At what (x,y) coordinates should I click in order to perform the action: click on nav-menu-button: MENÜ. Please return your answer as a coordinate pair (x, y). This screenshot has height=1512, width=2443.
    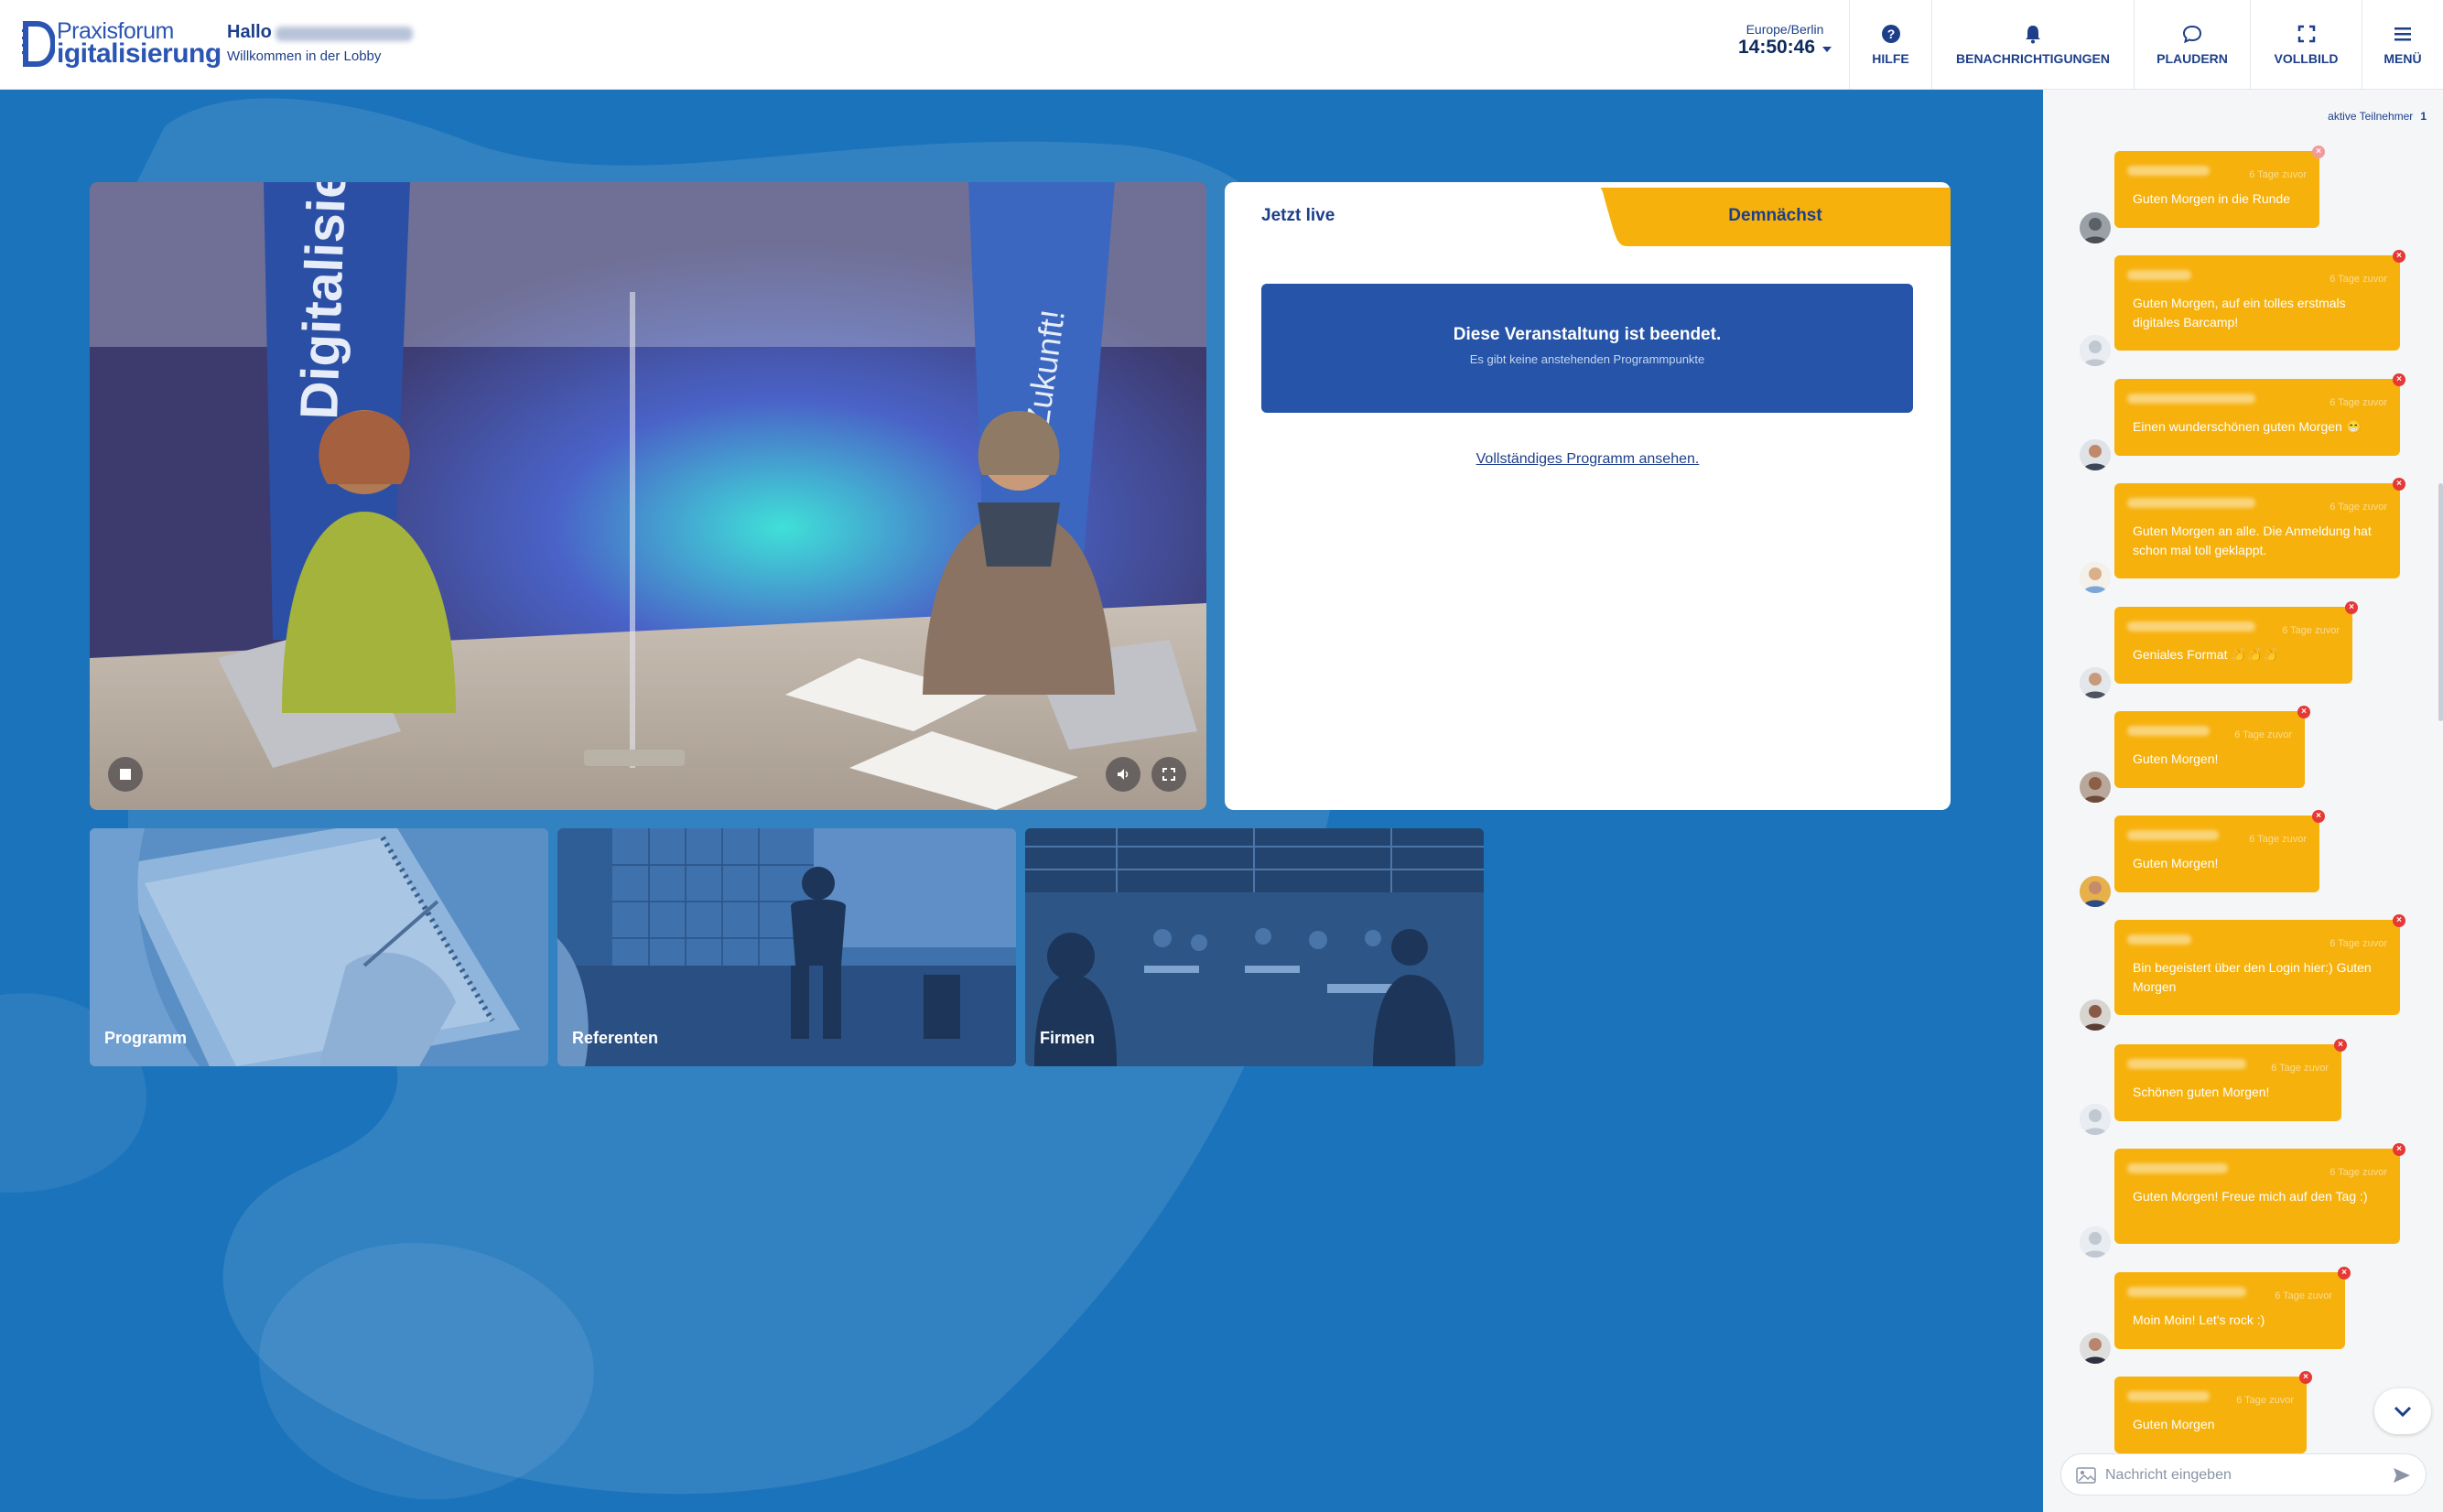
    Looking at the image, I should click on (2402, 45).